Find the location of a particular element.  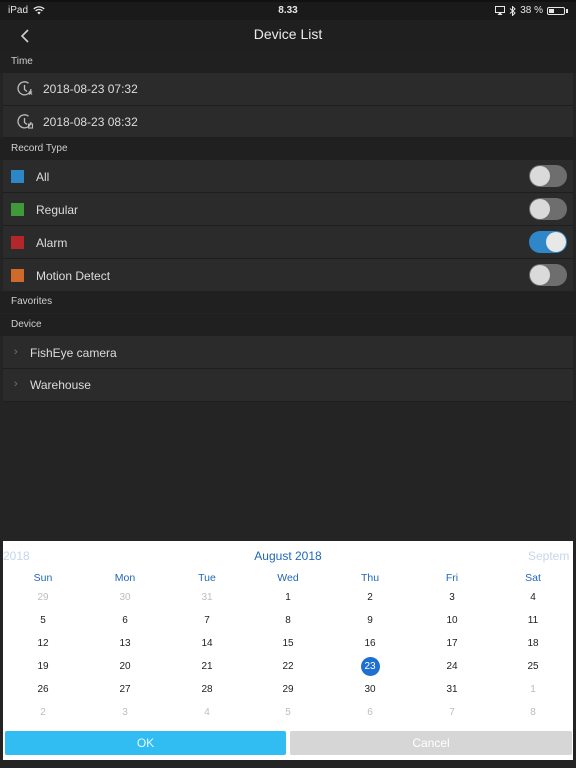

chevron-right-icon: › is located at coordinates (16, 352).